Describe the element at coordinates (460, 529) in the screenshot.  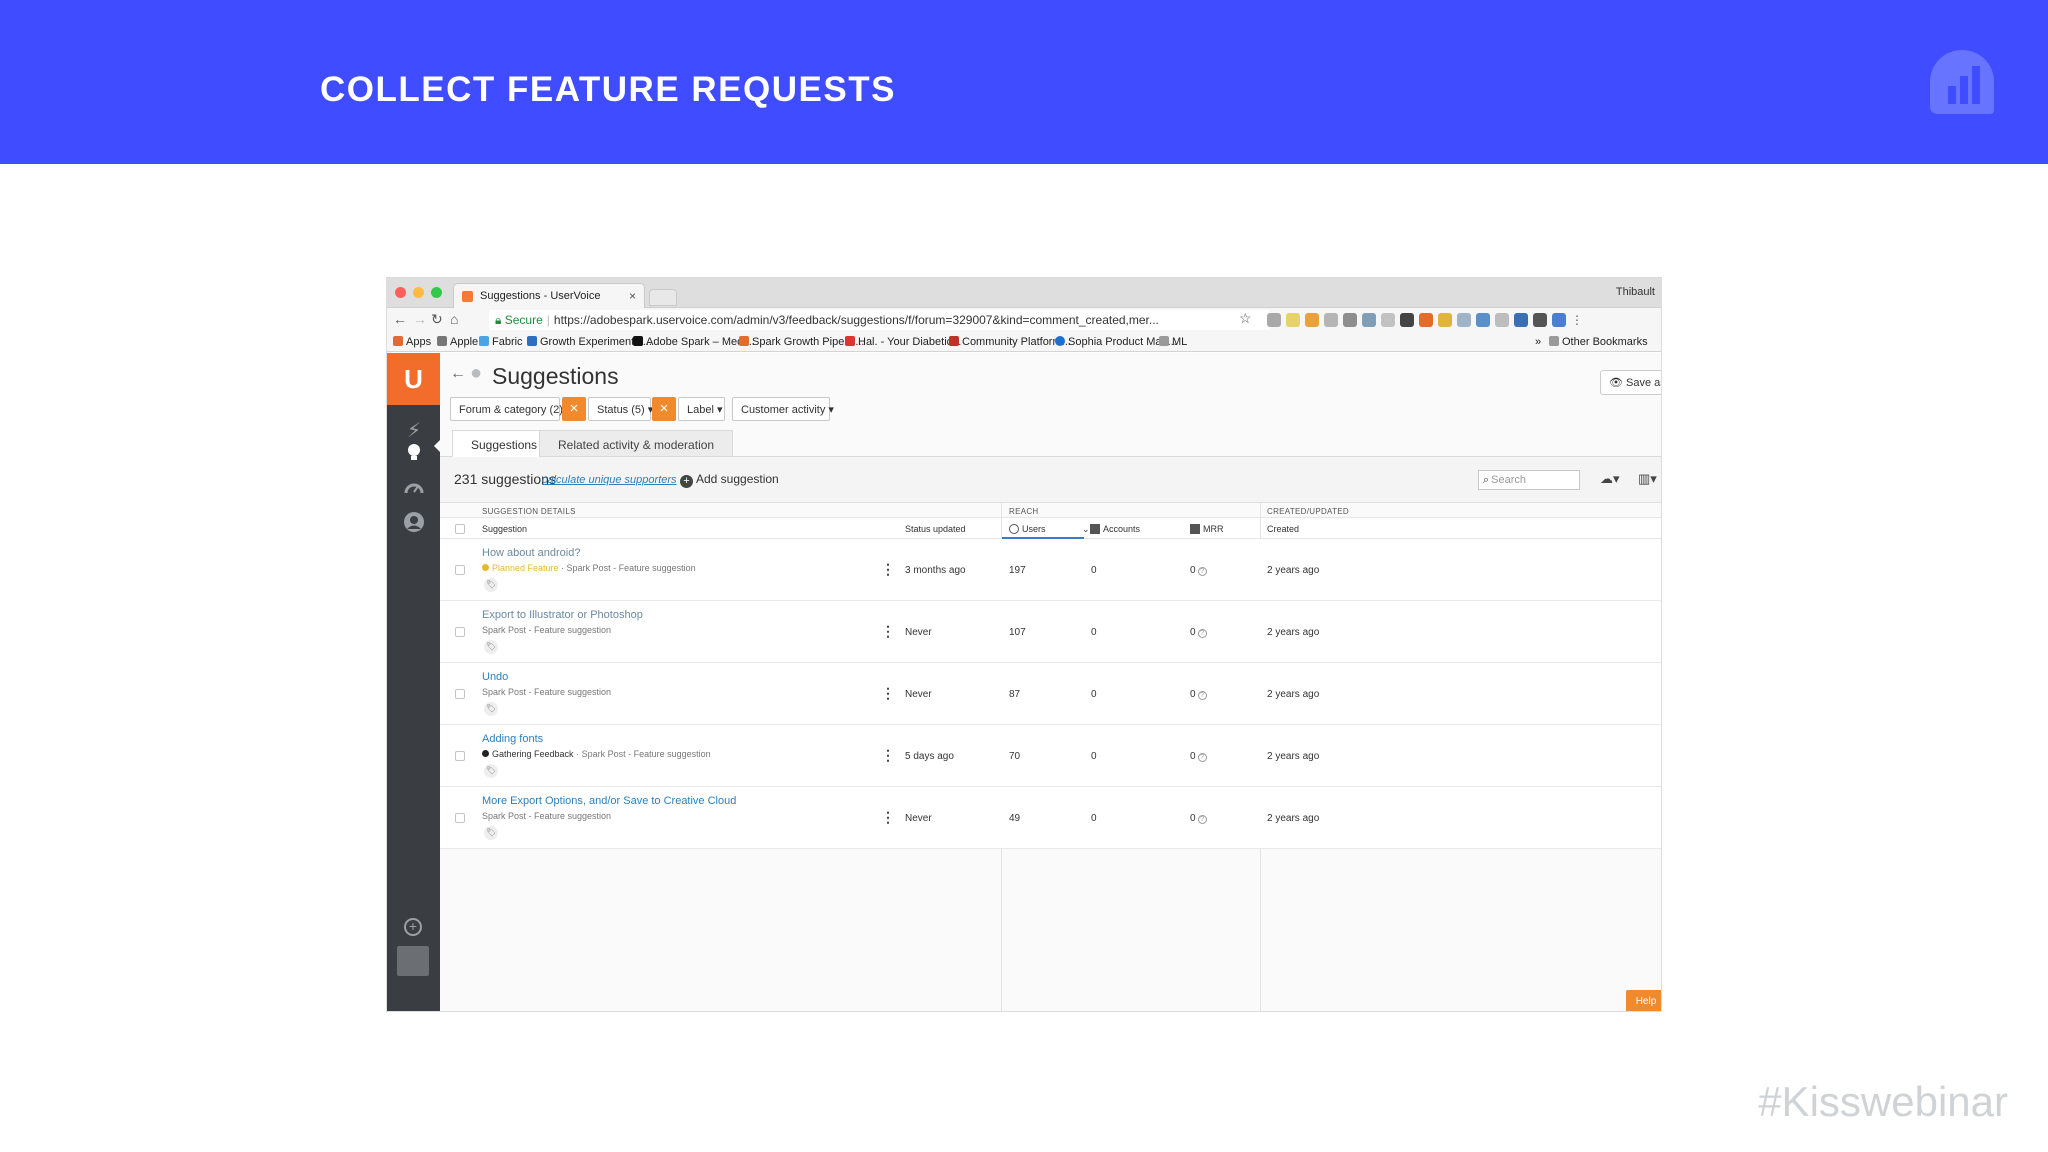
I see `select-all-checkbox` at that location.